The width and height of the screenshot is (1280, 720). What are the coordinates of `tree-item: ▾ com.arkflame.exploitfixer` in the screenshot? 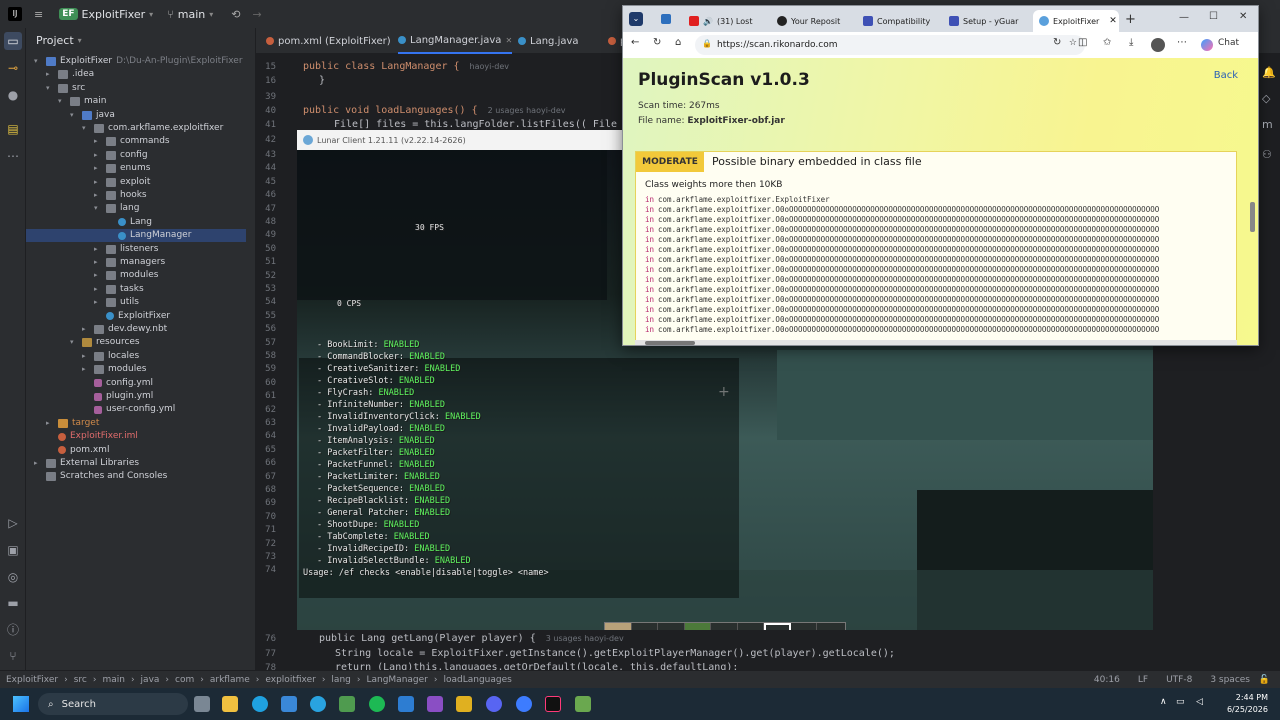 It's located at (136, 128).